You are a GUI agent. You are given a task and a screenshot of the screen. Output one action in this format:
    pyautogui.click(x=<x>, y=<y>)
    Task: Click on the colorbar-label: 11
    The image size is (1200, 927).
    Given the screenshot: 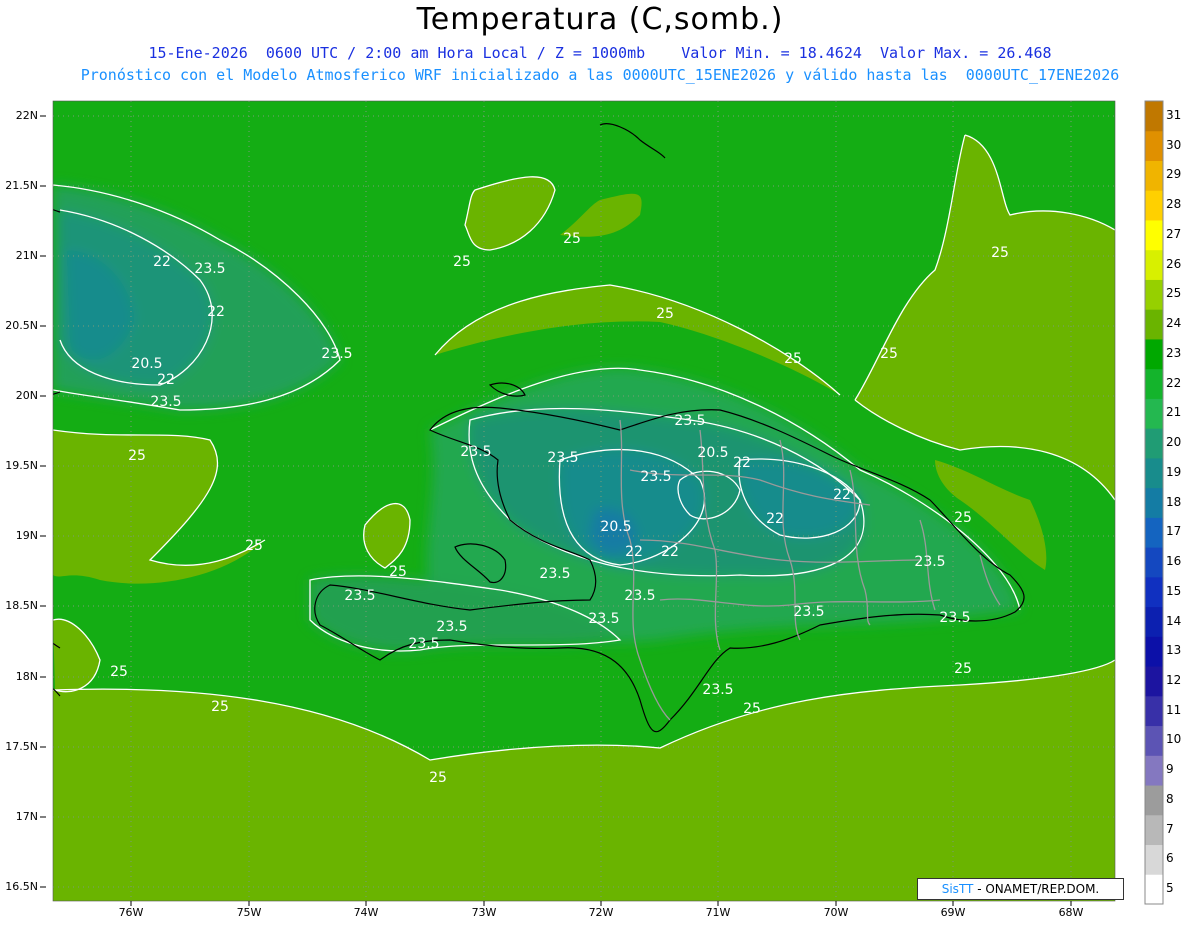 What is the action you would take?
    pyautogui.click(x=1174, y=709)
    